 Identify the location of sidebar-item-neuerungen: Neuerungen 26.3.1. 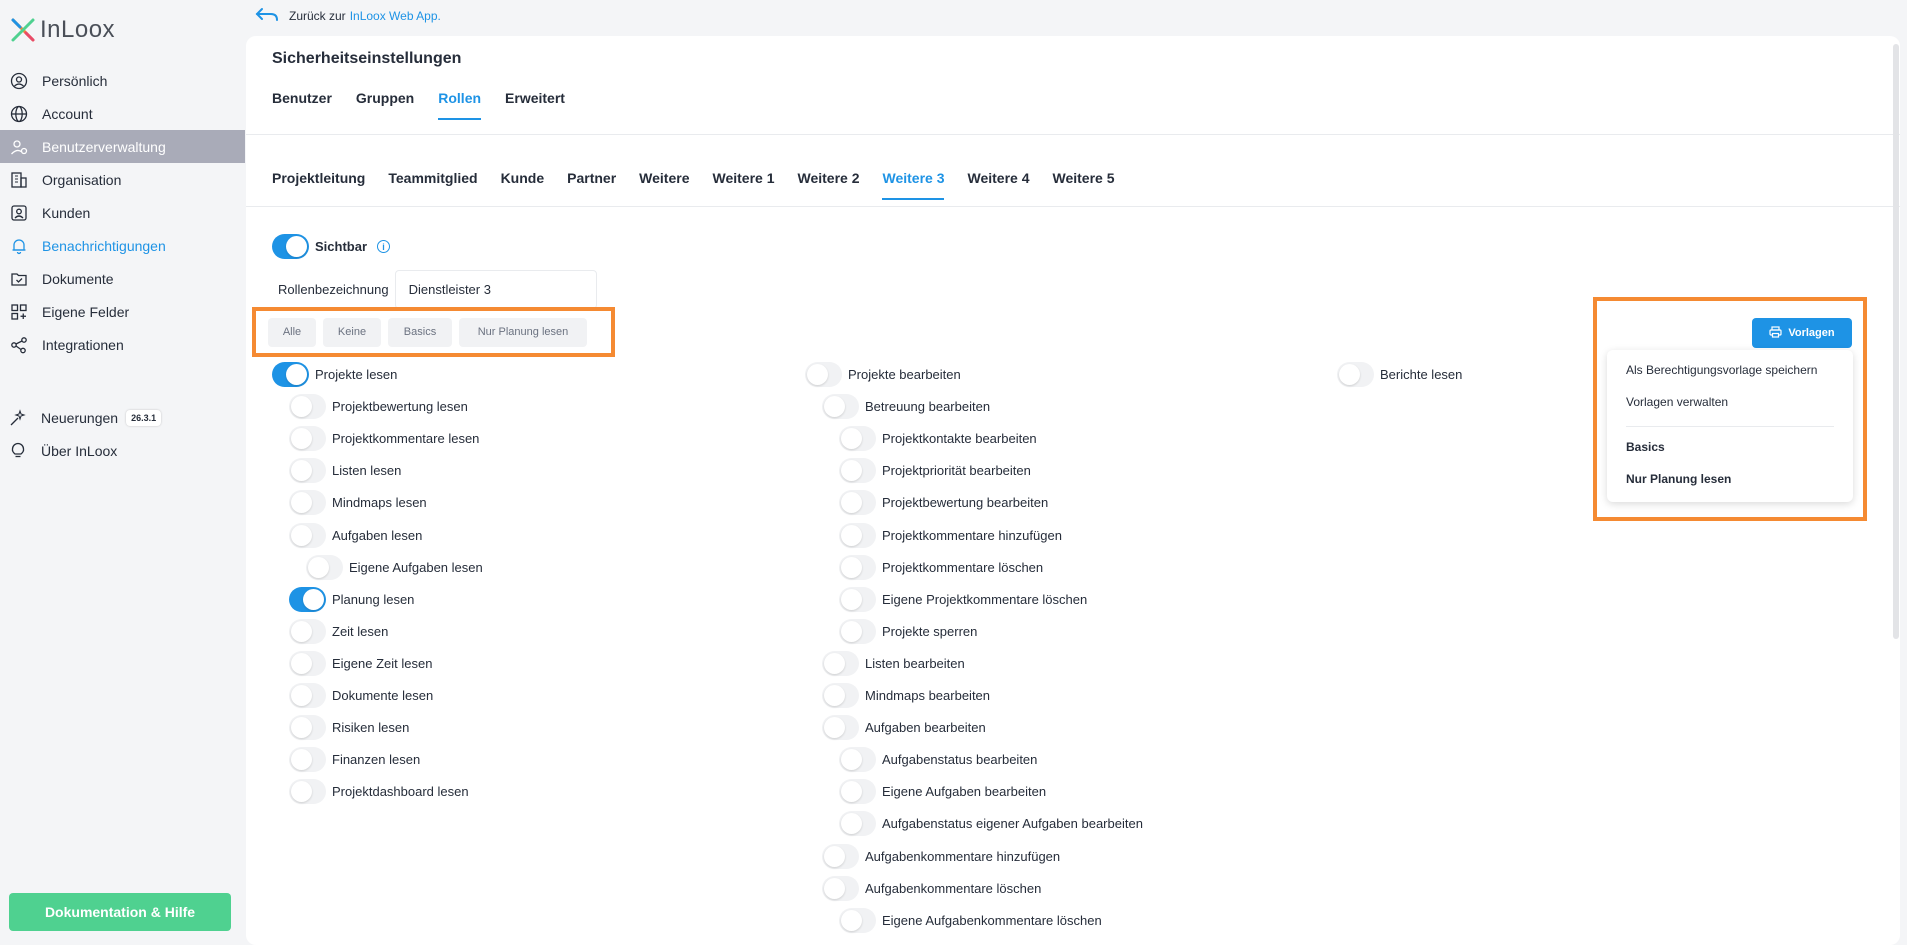
(122, 417).